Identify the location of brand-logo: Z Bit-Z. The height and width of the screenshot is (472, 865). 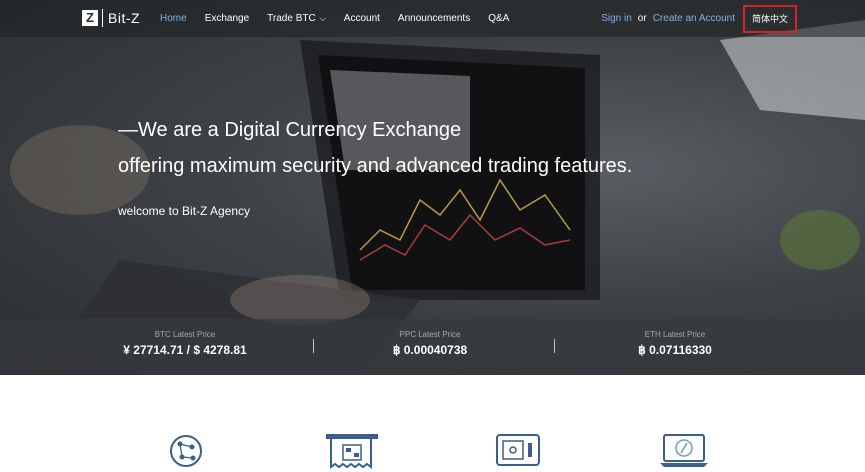
(111, 18).